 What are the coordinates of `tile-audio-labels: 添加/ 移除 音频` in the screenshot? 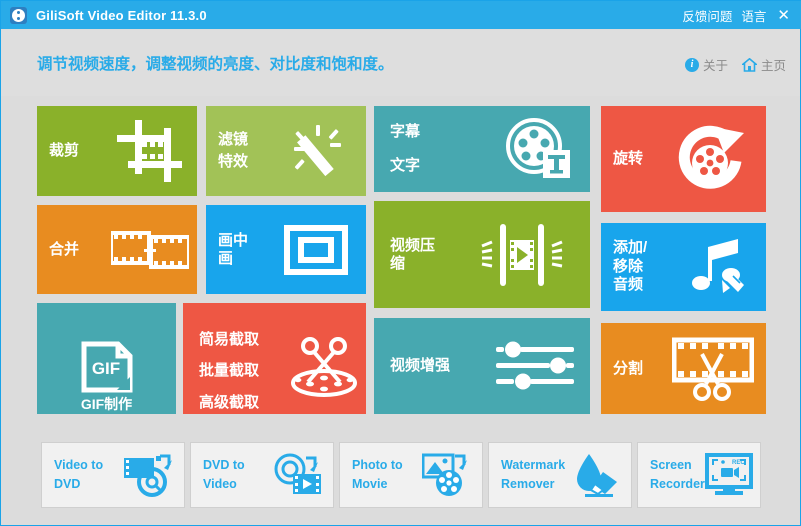 It's located at (630, 267).